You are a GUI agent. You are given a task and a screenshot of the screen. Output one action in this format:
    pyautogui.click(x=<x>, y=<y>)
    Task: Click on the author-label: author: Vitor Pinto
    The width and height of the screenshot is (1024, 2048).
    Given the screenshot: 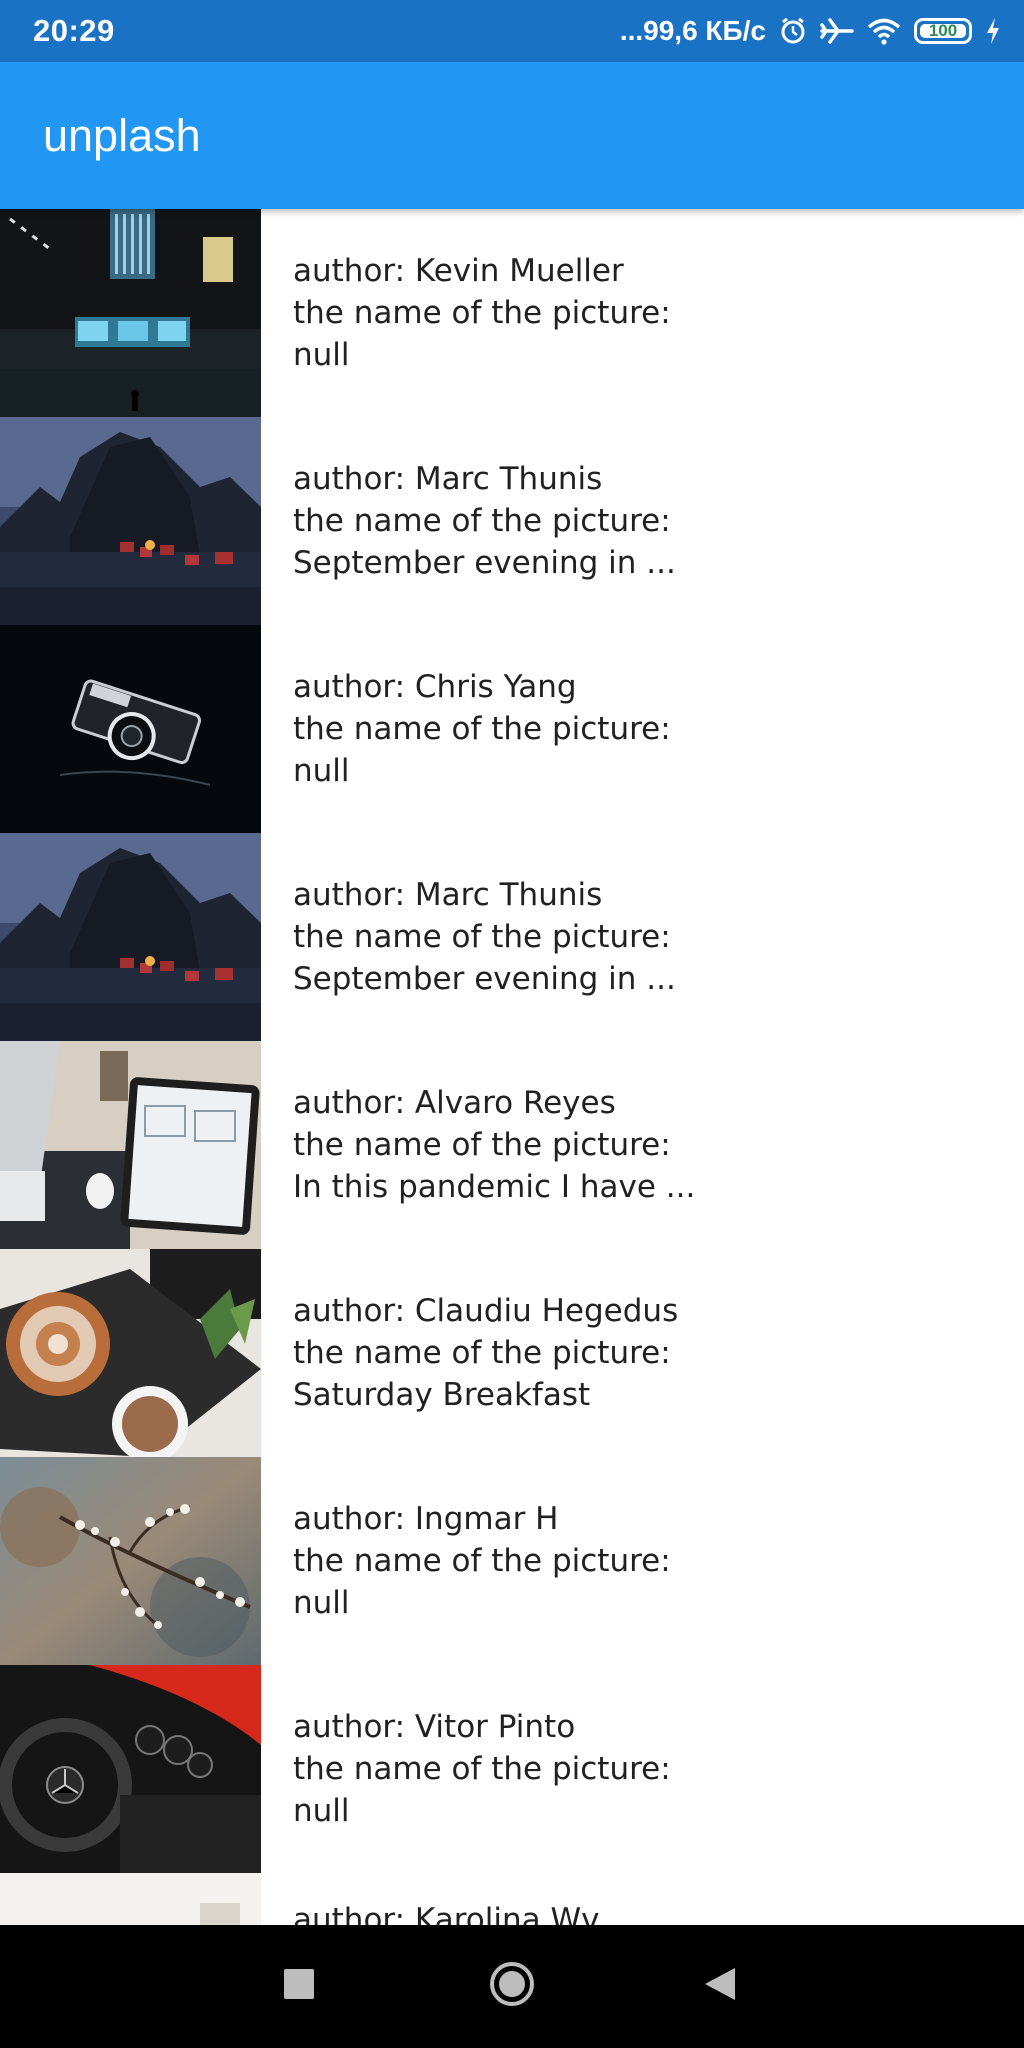 What is the action you would take?
    pyautogui.click(x=434, y=1727)
    